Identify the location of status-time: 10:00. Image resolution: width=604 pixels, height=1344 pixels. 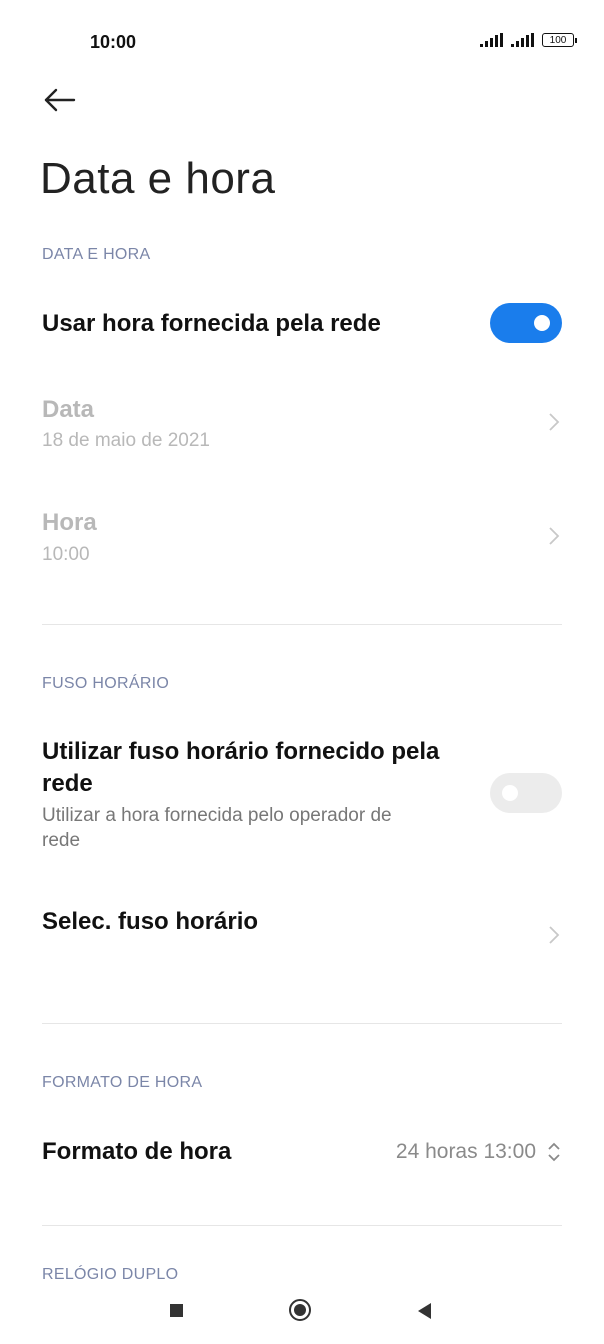
(113, 42).